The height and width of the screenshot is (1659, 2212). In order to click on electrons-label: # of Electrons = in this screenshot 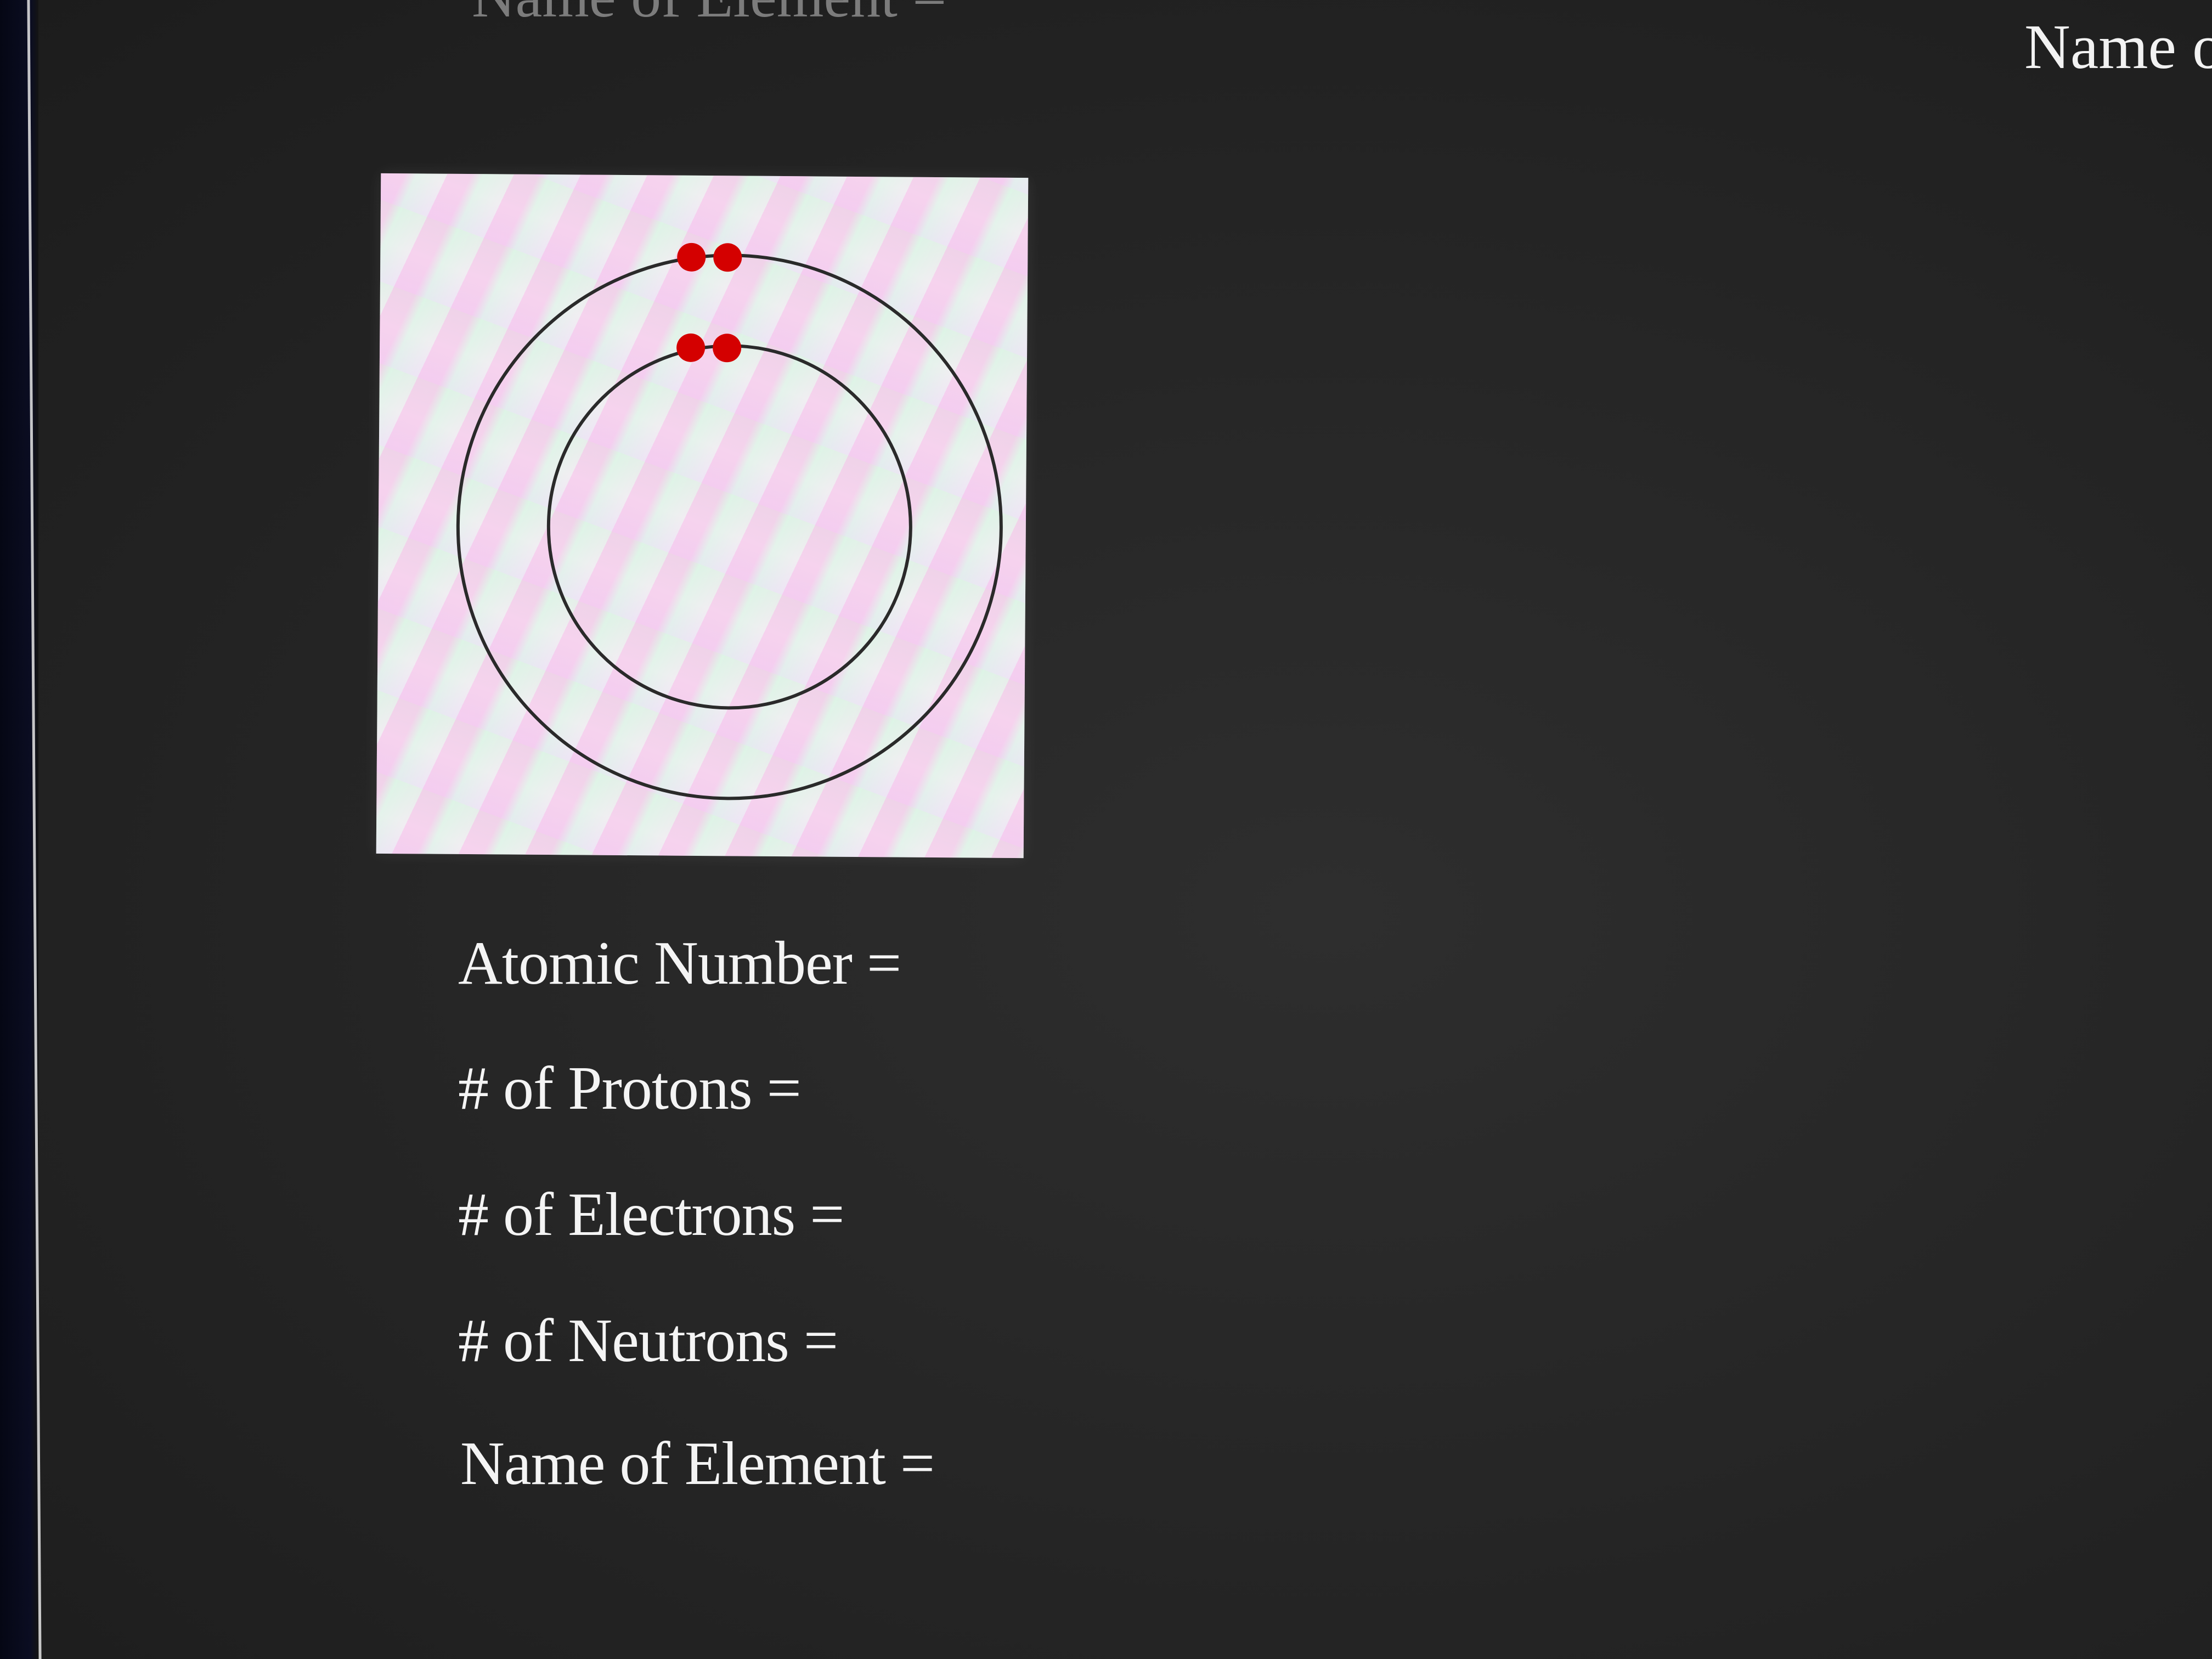, I will do `click(651, 1215)`.